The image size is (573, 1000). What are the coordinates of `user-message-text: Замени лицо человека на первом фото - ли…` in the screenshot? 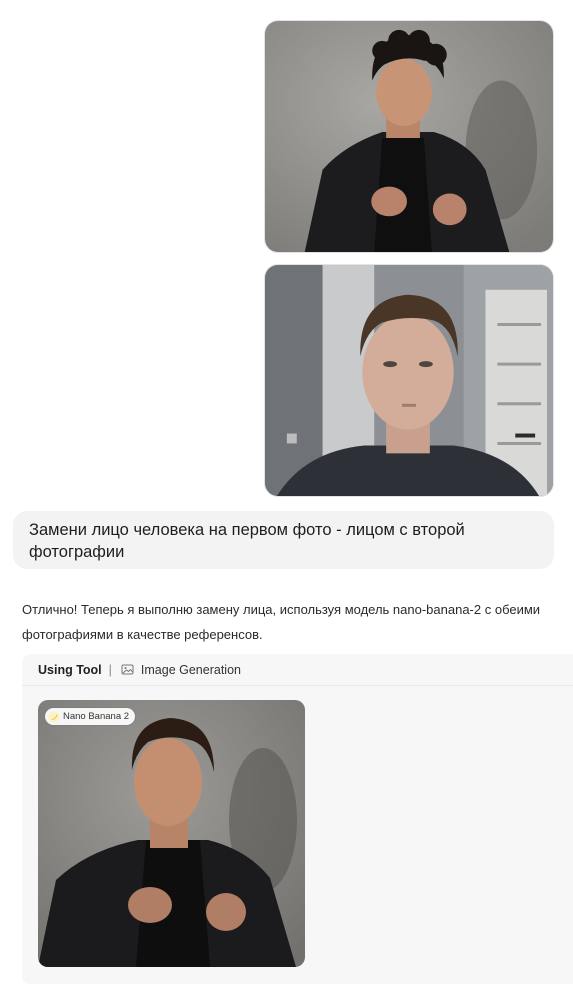 It's located at (247, 541).